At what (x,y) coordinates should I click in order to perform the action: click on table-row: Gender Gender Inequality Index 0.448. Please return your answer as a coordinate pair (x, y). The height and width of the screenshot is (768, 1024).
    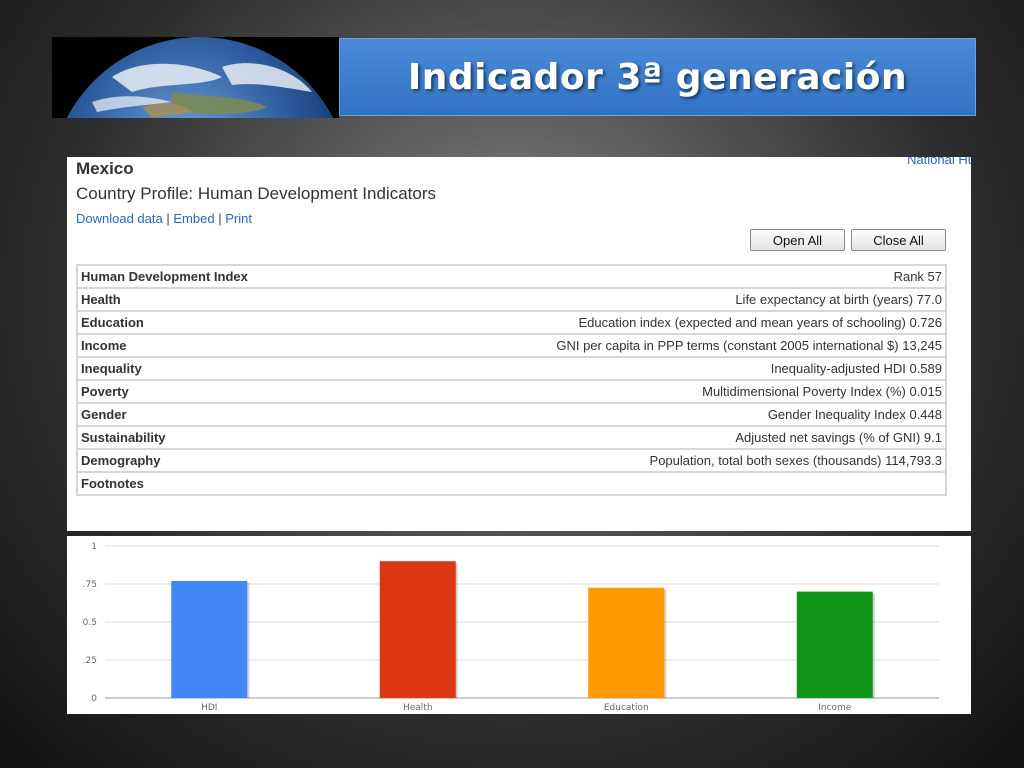
    Looking at the image, I should click on (512, 414).